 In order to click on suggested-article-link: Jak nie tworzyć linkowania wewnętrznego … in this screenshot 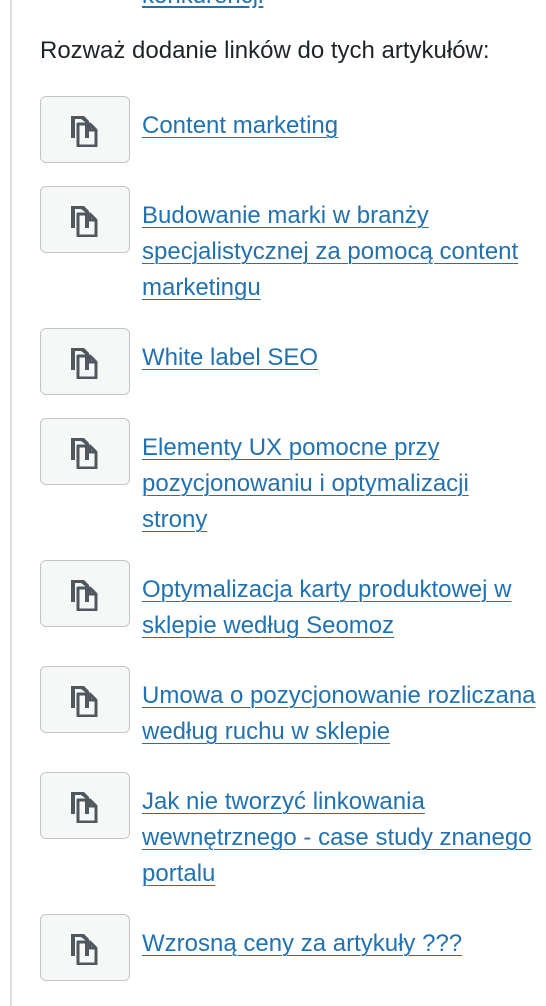, I will do `click(339, 838)`.